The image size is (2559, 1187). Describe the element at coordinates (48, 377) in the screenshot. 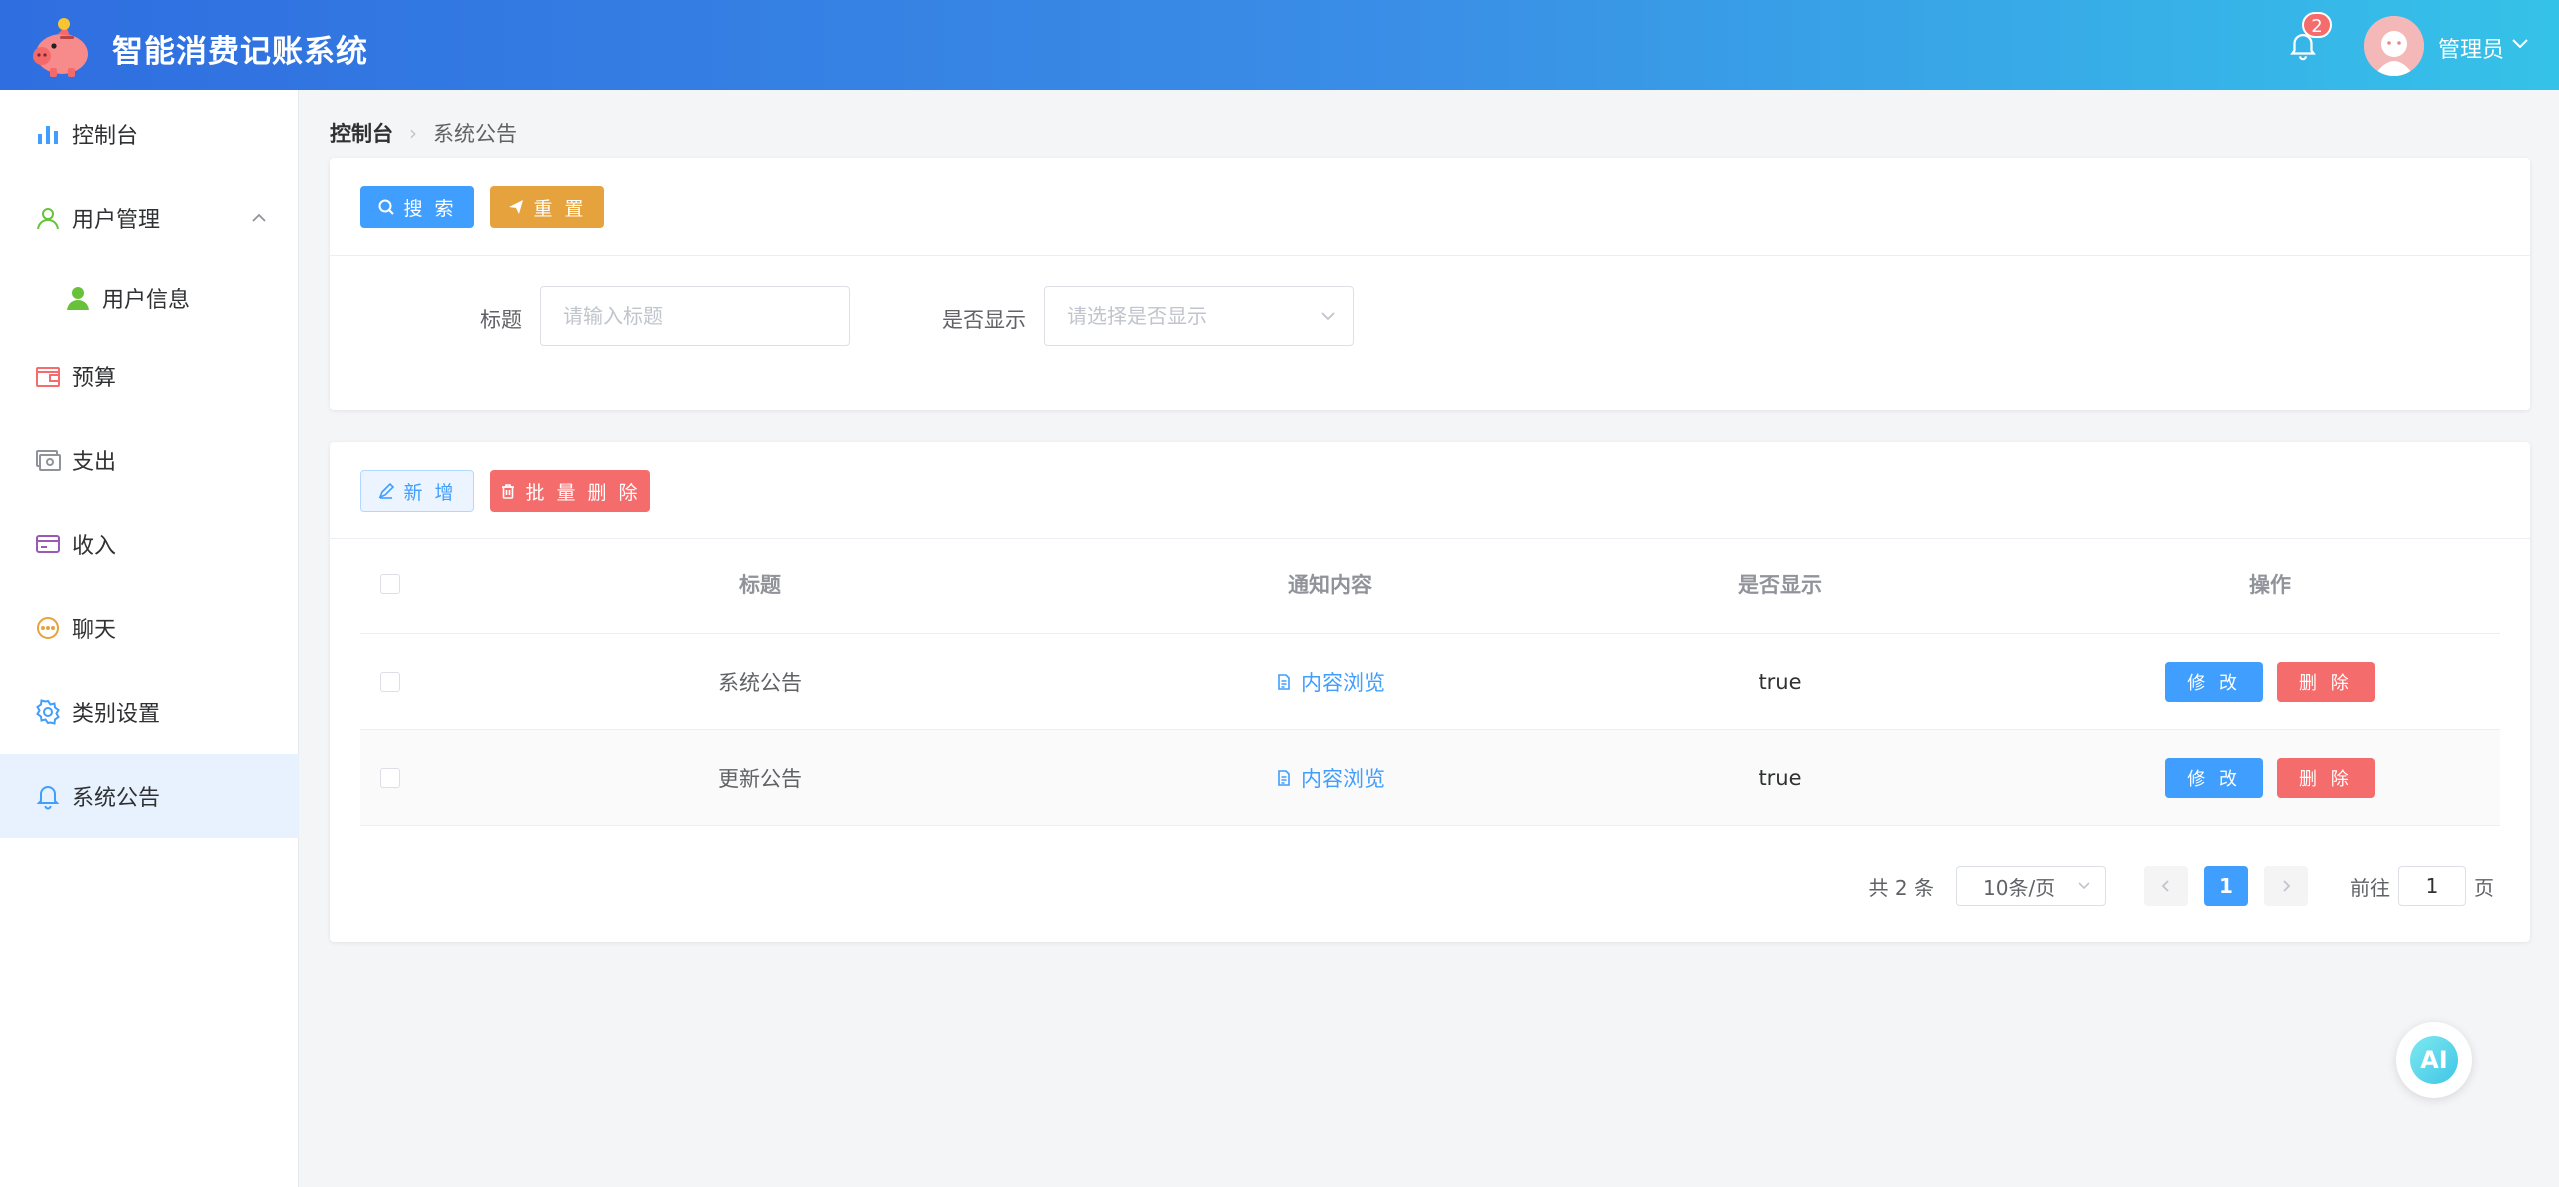

I see `wallet-icon` at that location.